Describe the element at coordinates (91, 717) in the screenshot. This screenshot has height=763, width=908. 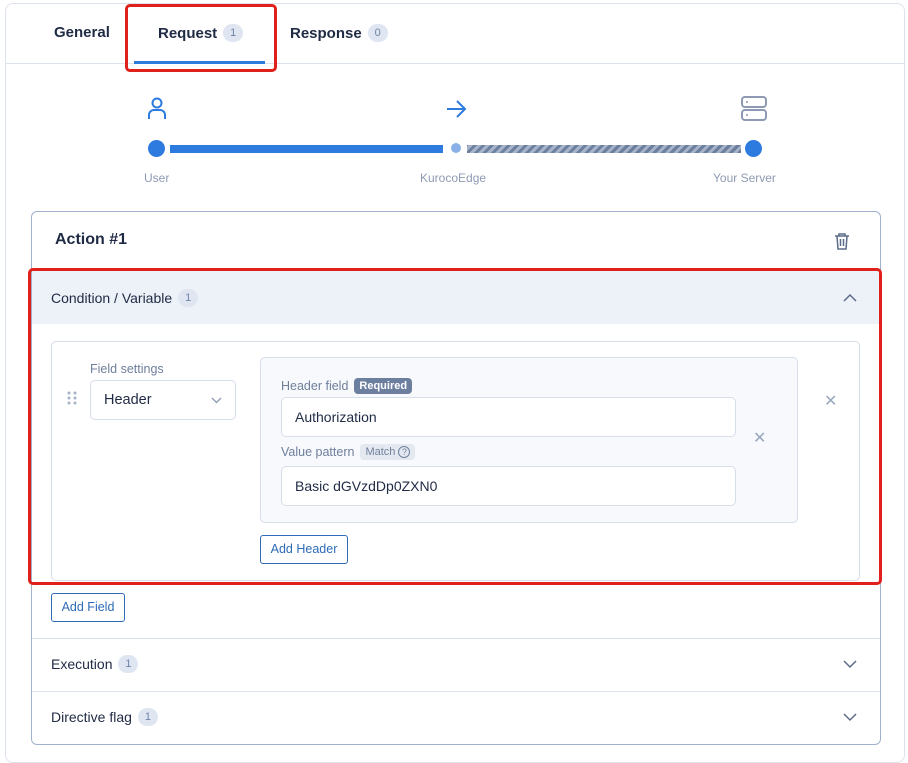
I see `section-label: Directive flag` at that location.